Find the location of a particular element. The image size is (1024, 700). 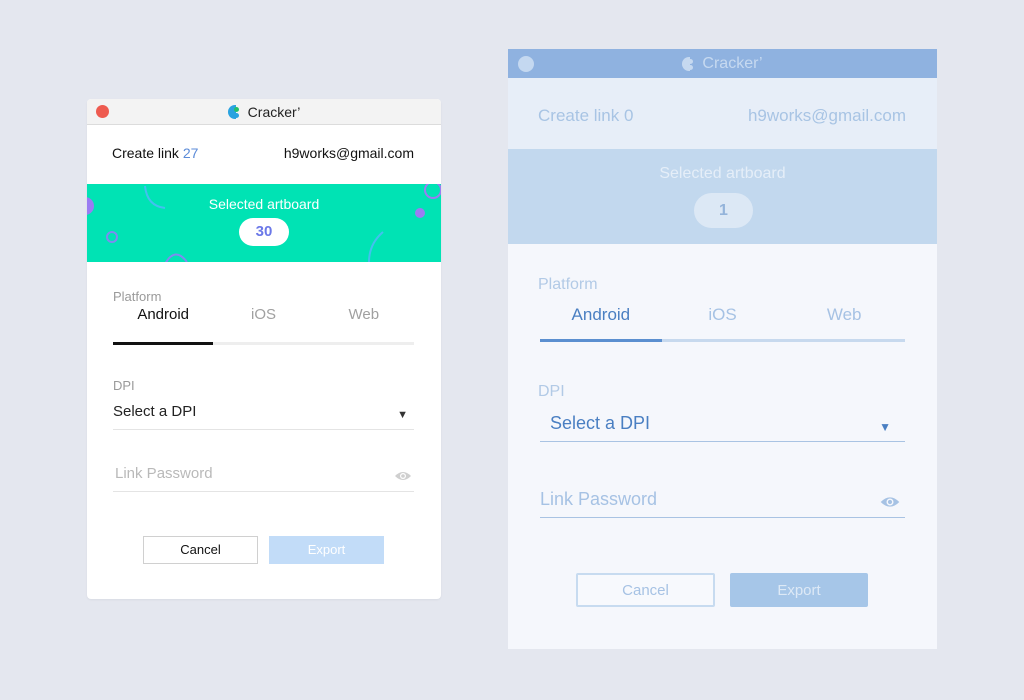

artboard-count-badge: 30 is located at coordinates (264, 232).